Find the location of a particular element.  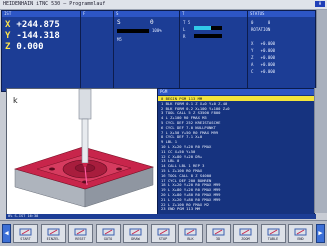

status-row: C +0.000 is located at coordinates (263, 71).